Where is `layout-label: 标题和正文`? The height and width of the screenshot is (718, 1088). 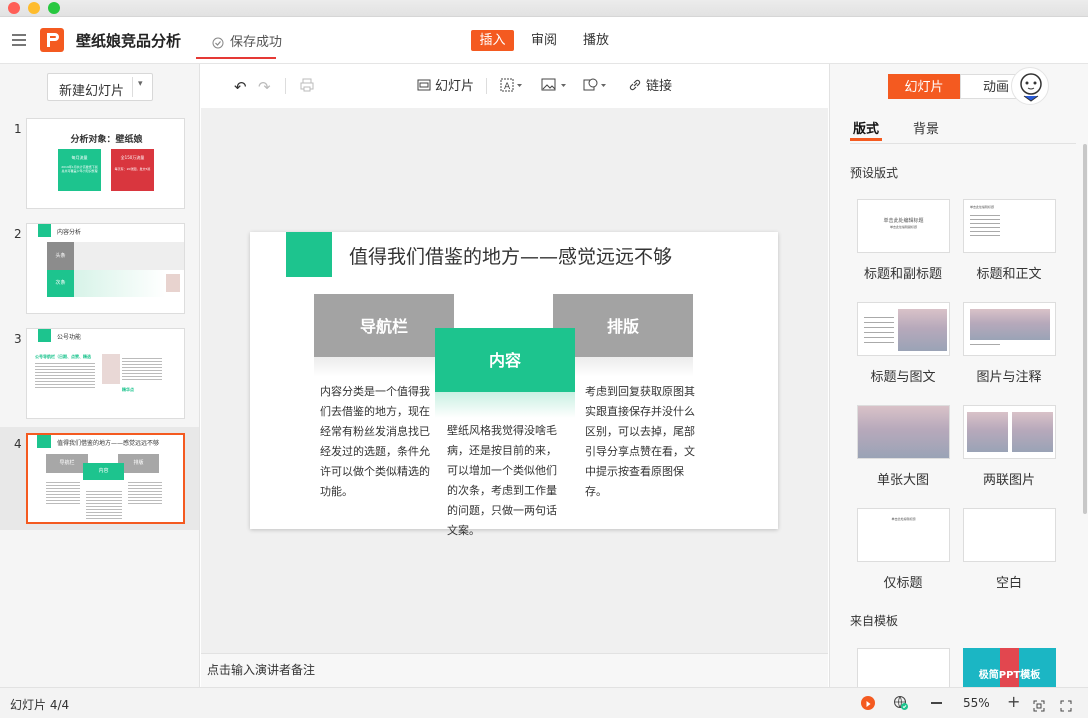
layout-label: 标题和正文 is located at coordinates (1009, 274).